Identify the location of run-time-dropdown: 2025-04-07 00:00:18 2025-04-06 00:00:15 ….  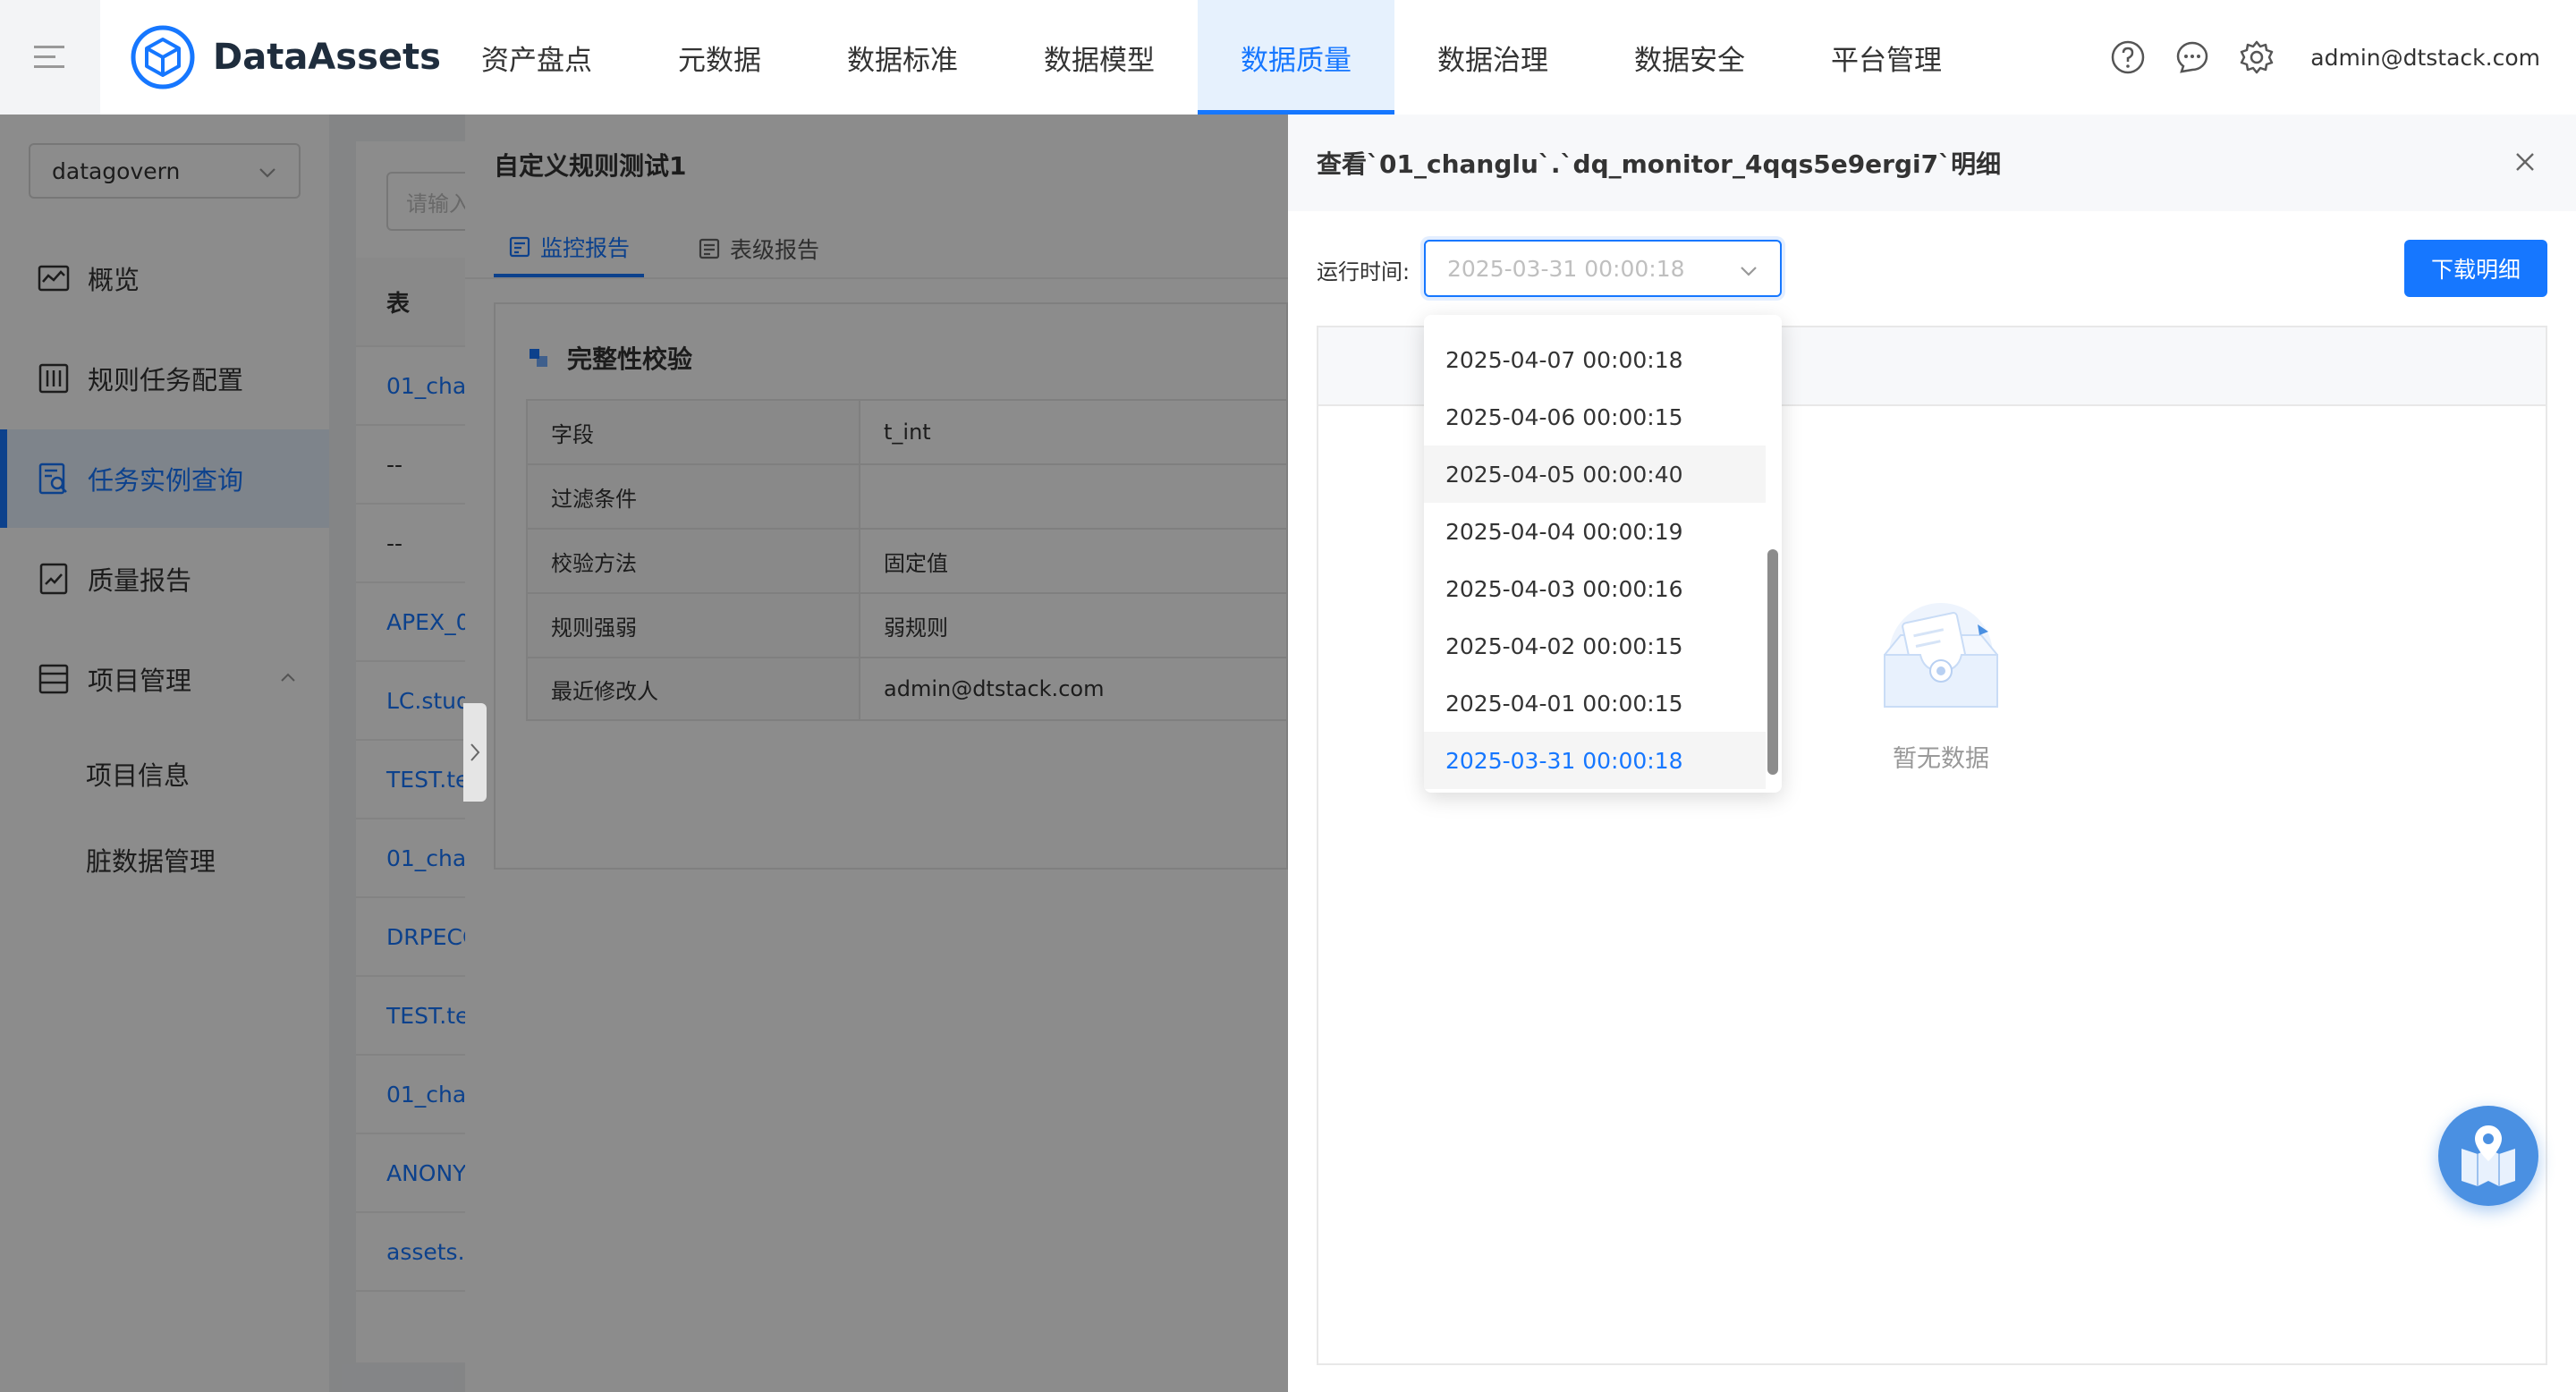
(1603, 554).